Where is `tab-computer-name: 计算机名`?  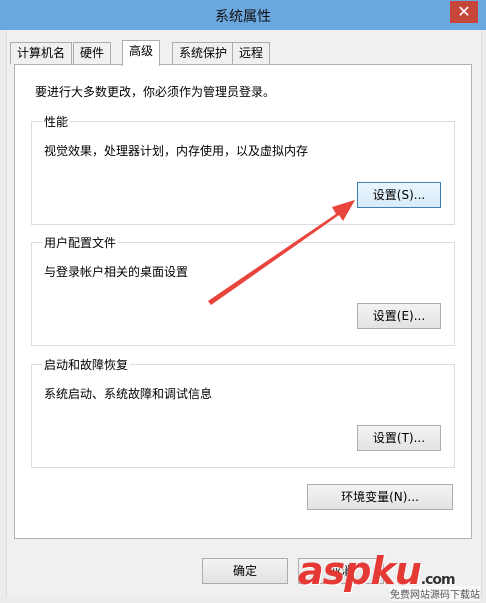
tab-computer-name: 计算机名 is located at coordinates (41, 53).